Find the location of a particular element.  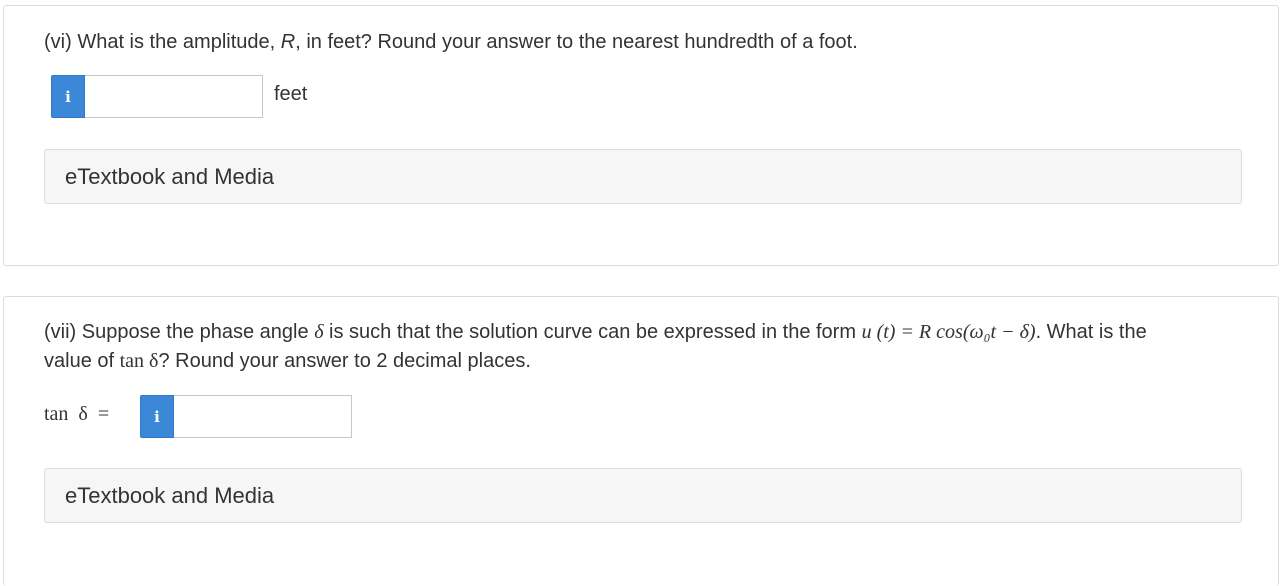

tan-delta-expr: tan δ is located at coordinates (139, 361).